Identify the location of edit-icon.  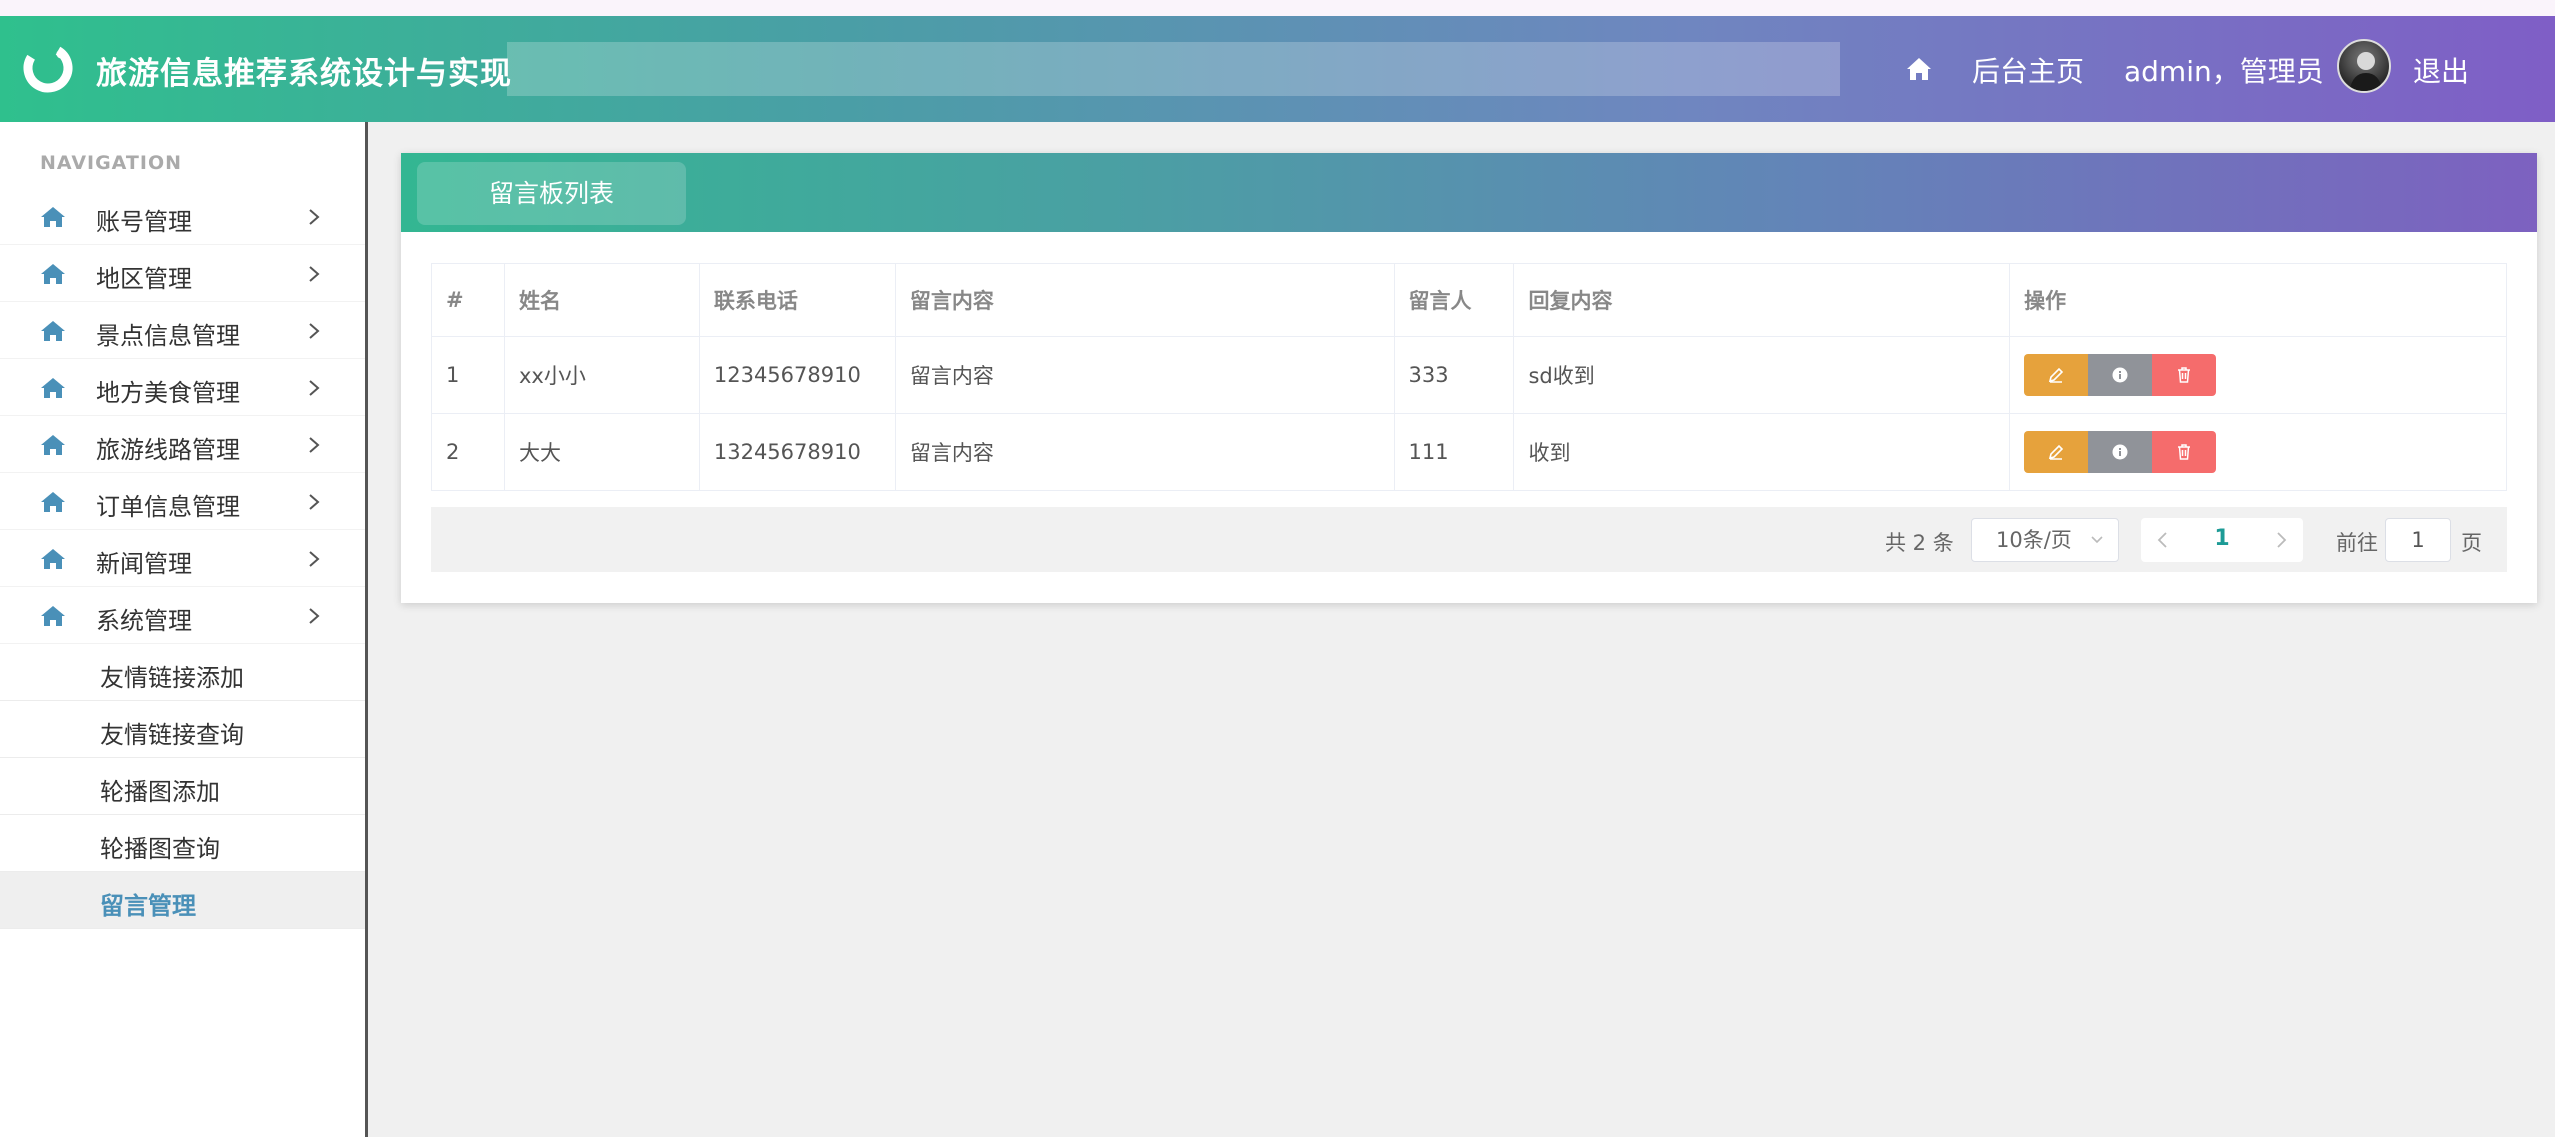
(2056, 452).